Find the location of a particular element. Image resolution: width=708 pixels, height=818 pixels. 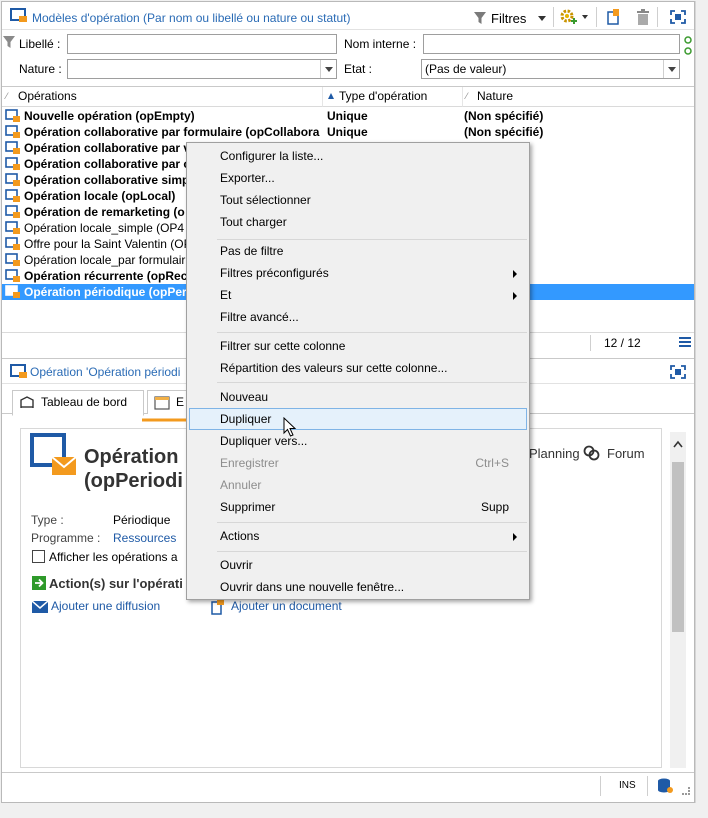

add-diffusion-link: Ajouter une diffusion is located at coordinates (105, 606).